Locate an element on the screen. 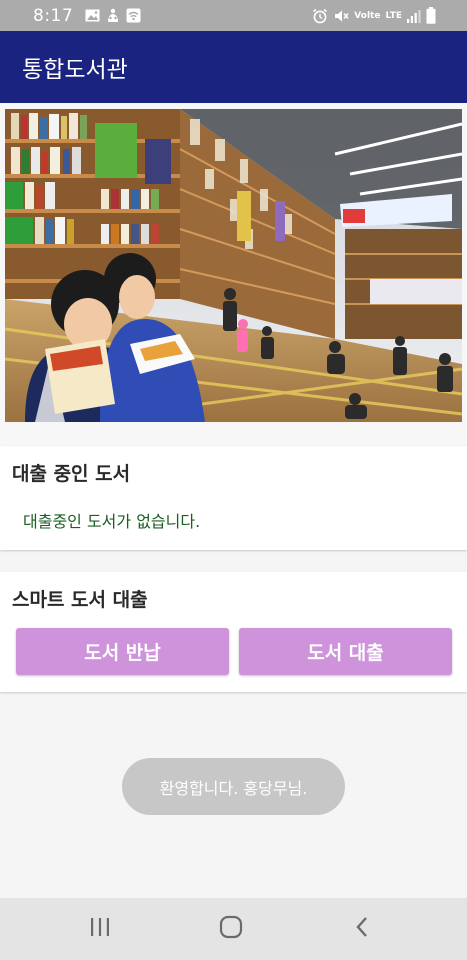  alarm-icon is located at coordinates (320, 16).